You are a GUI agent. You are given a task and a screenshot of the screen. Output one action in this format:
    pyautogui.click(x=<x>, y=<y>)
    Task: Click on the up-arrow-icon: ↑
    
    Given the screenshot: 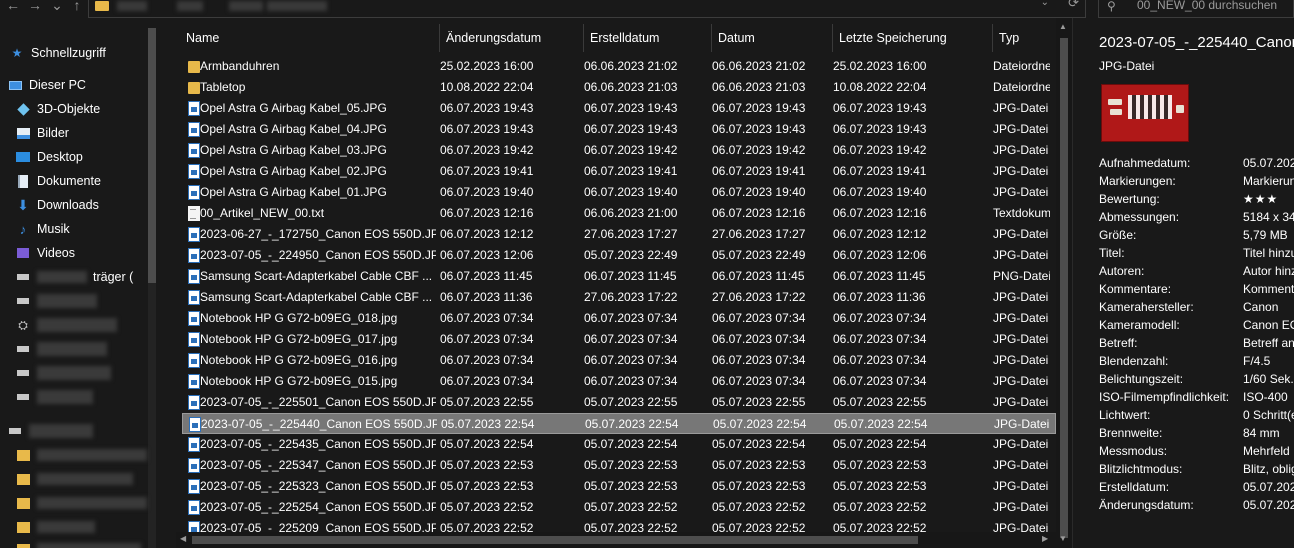 What is the action you would take?
    pyautogui.click(x=77, y=7)
    